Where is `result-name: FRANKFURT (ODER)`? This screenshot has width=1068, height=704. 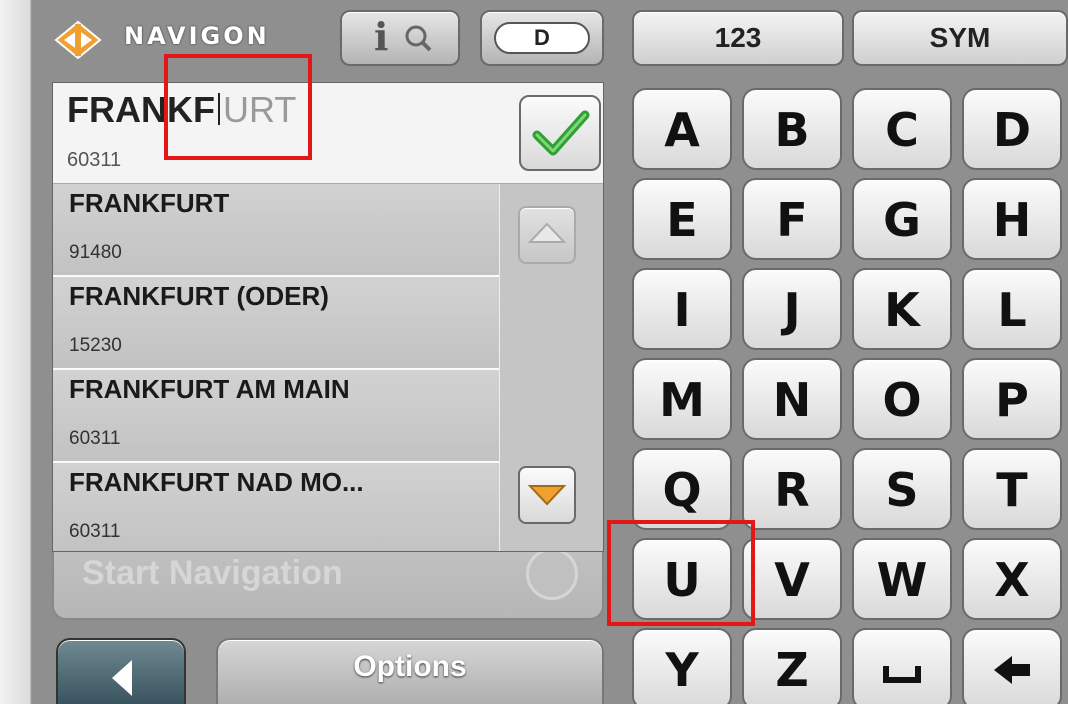 result-name: FRANKFURT (ODER) is located at coordinates (199, 296).